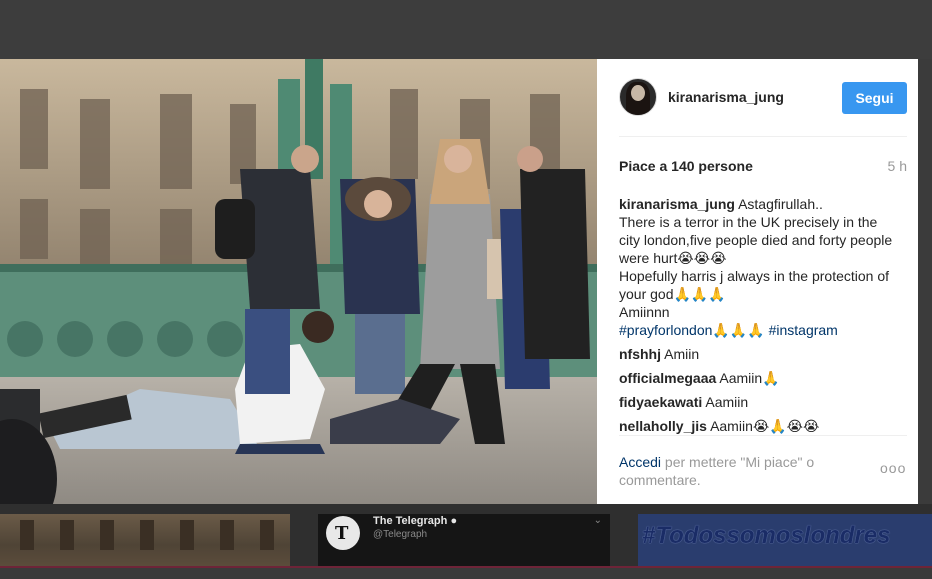  Describe the element at coordinates (466, 572) in the screenshot. I see `bottom-border` at that location.